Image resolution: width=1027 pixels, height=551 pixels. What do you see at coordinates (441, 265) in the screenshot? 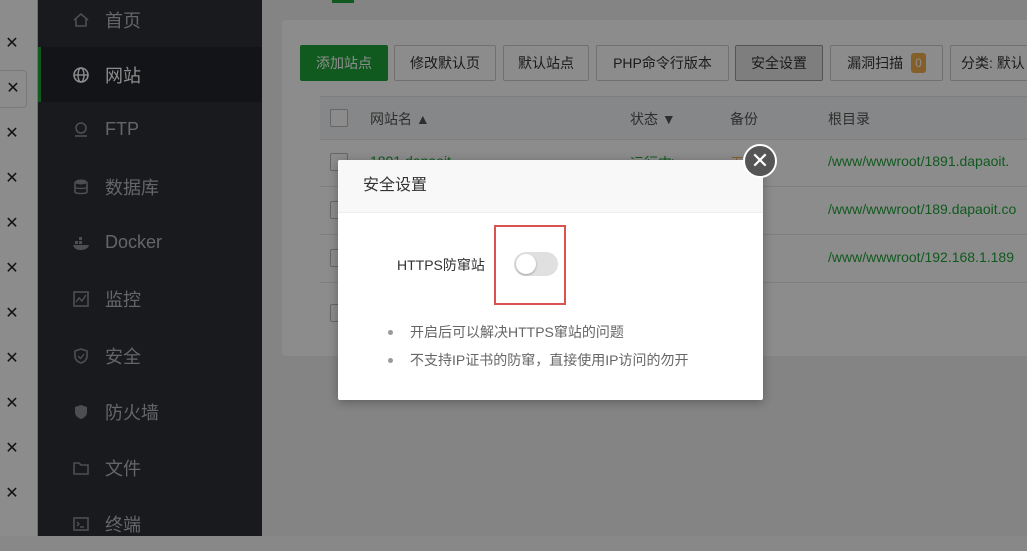
I see `https-anti-hijack-label: HTTPS防窜站` at bounding box center [441, 265].